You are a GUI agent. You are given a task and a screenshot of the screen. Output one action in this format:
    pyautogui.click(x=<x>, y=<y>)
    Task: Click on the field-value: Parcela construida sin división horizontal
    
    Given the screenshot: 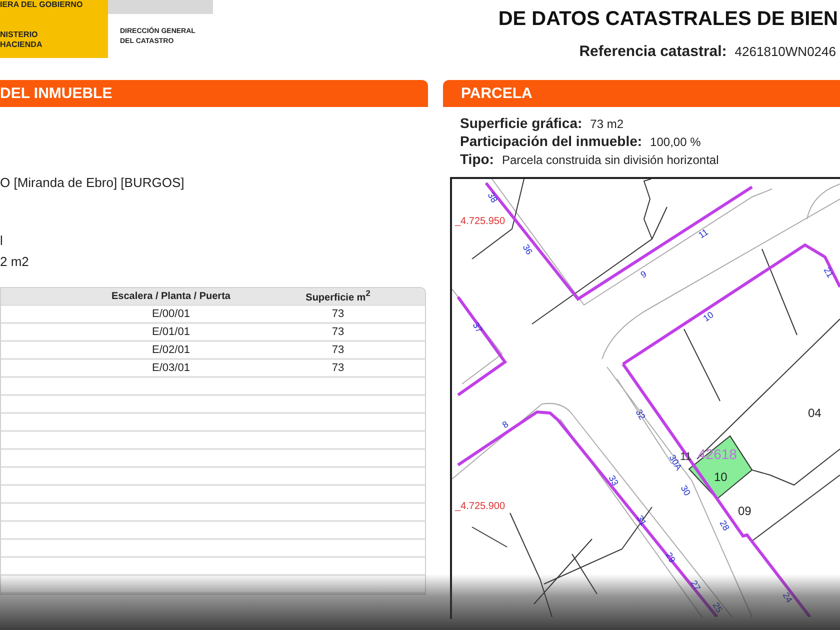 What is the action you would take?
    pyautogui.click(x=610, y=160)
    